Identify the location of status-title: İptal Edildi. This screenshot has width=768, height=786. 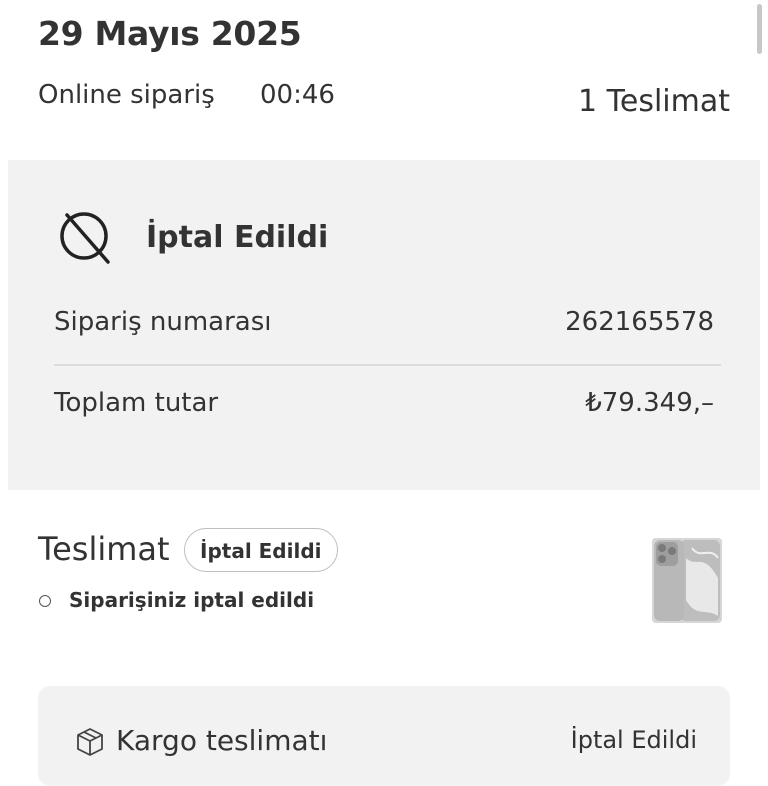
(237, 237).